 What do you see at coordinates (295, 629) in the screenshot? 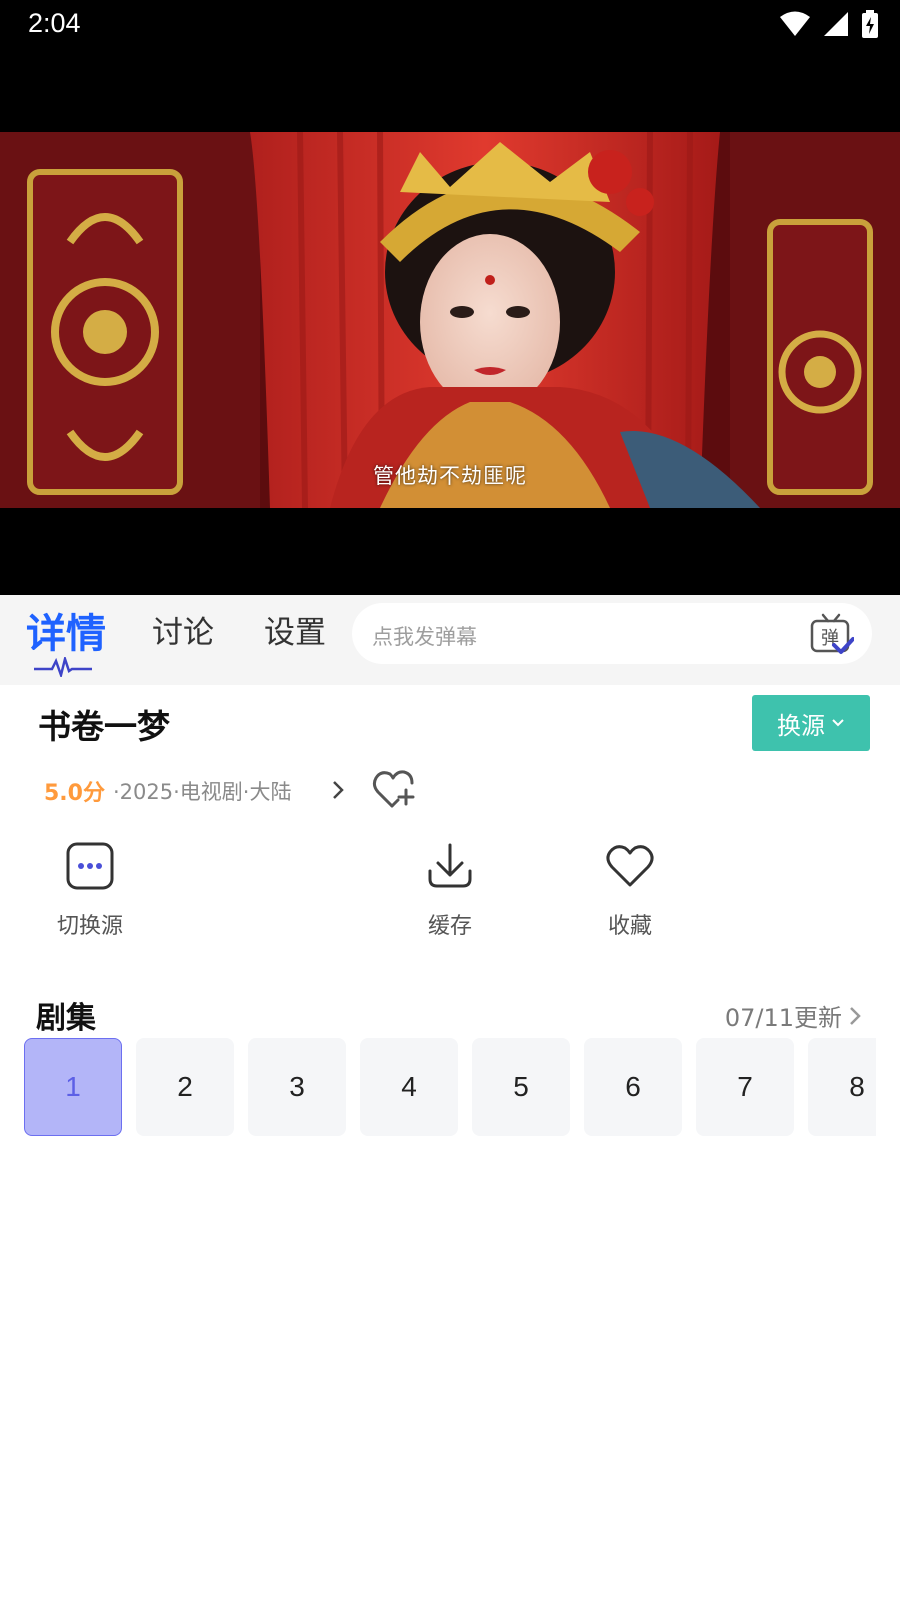
I see `tab-settings: 设置` at bounding box center [295, 629].